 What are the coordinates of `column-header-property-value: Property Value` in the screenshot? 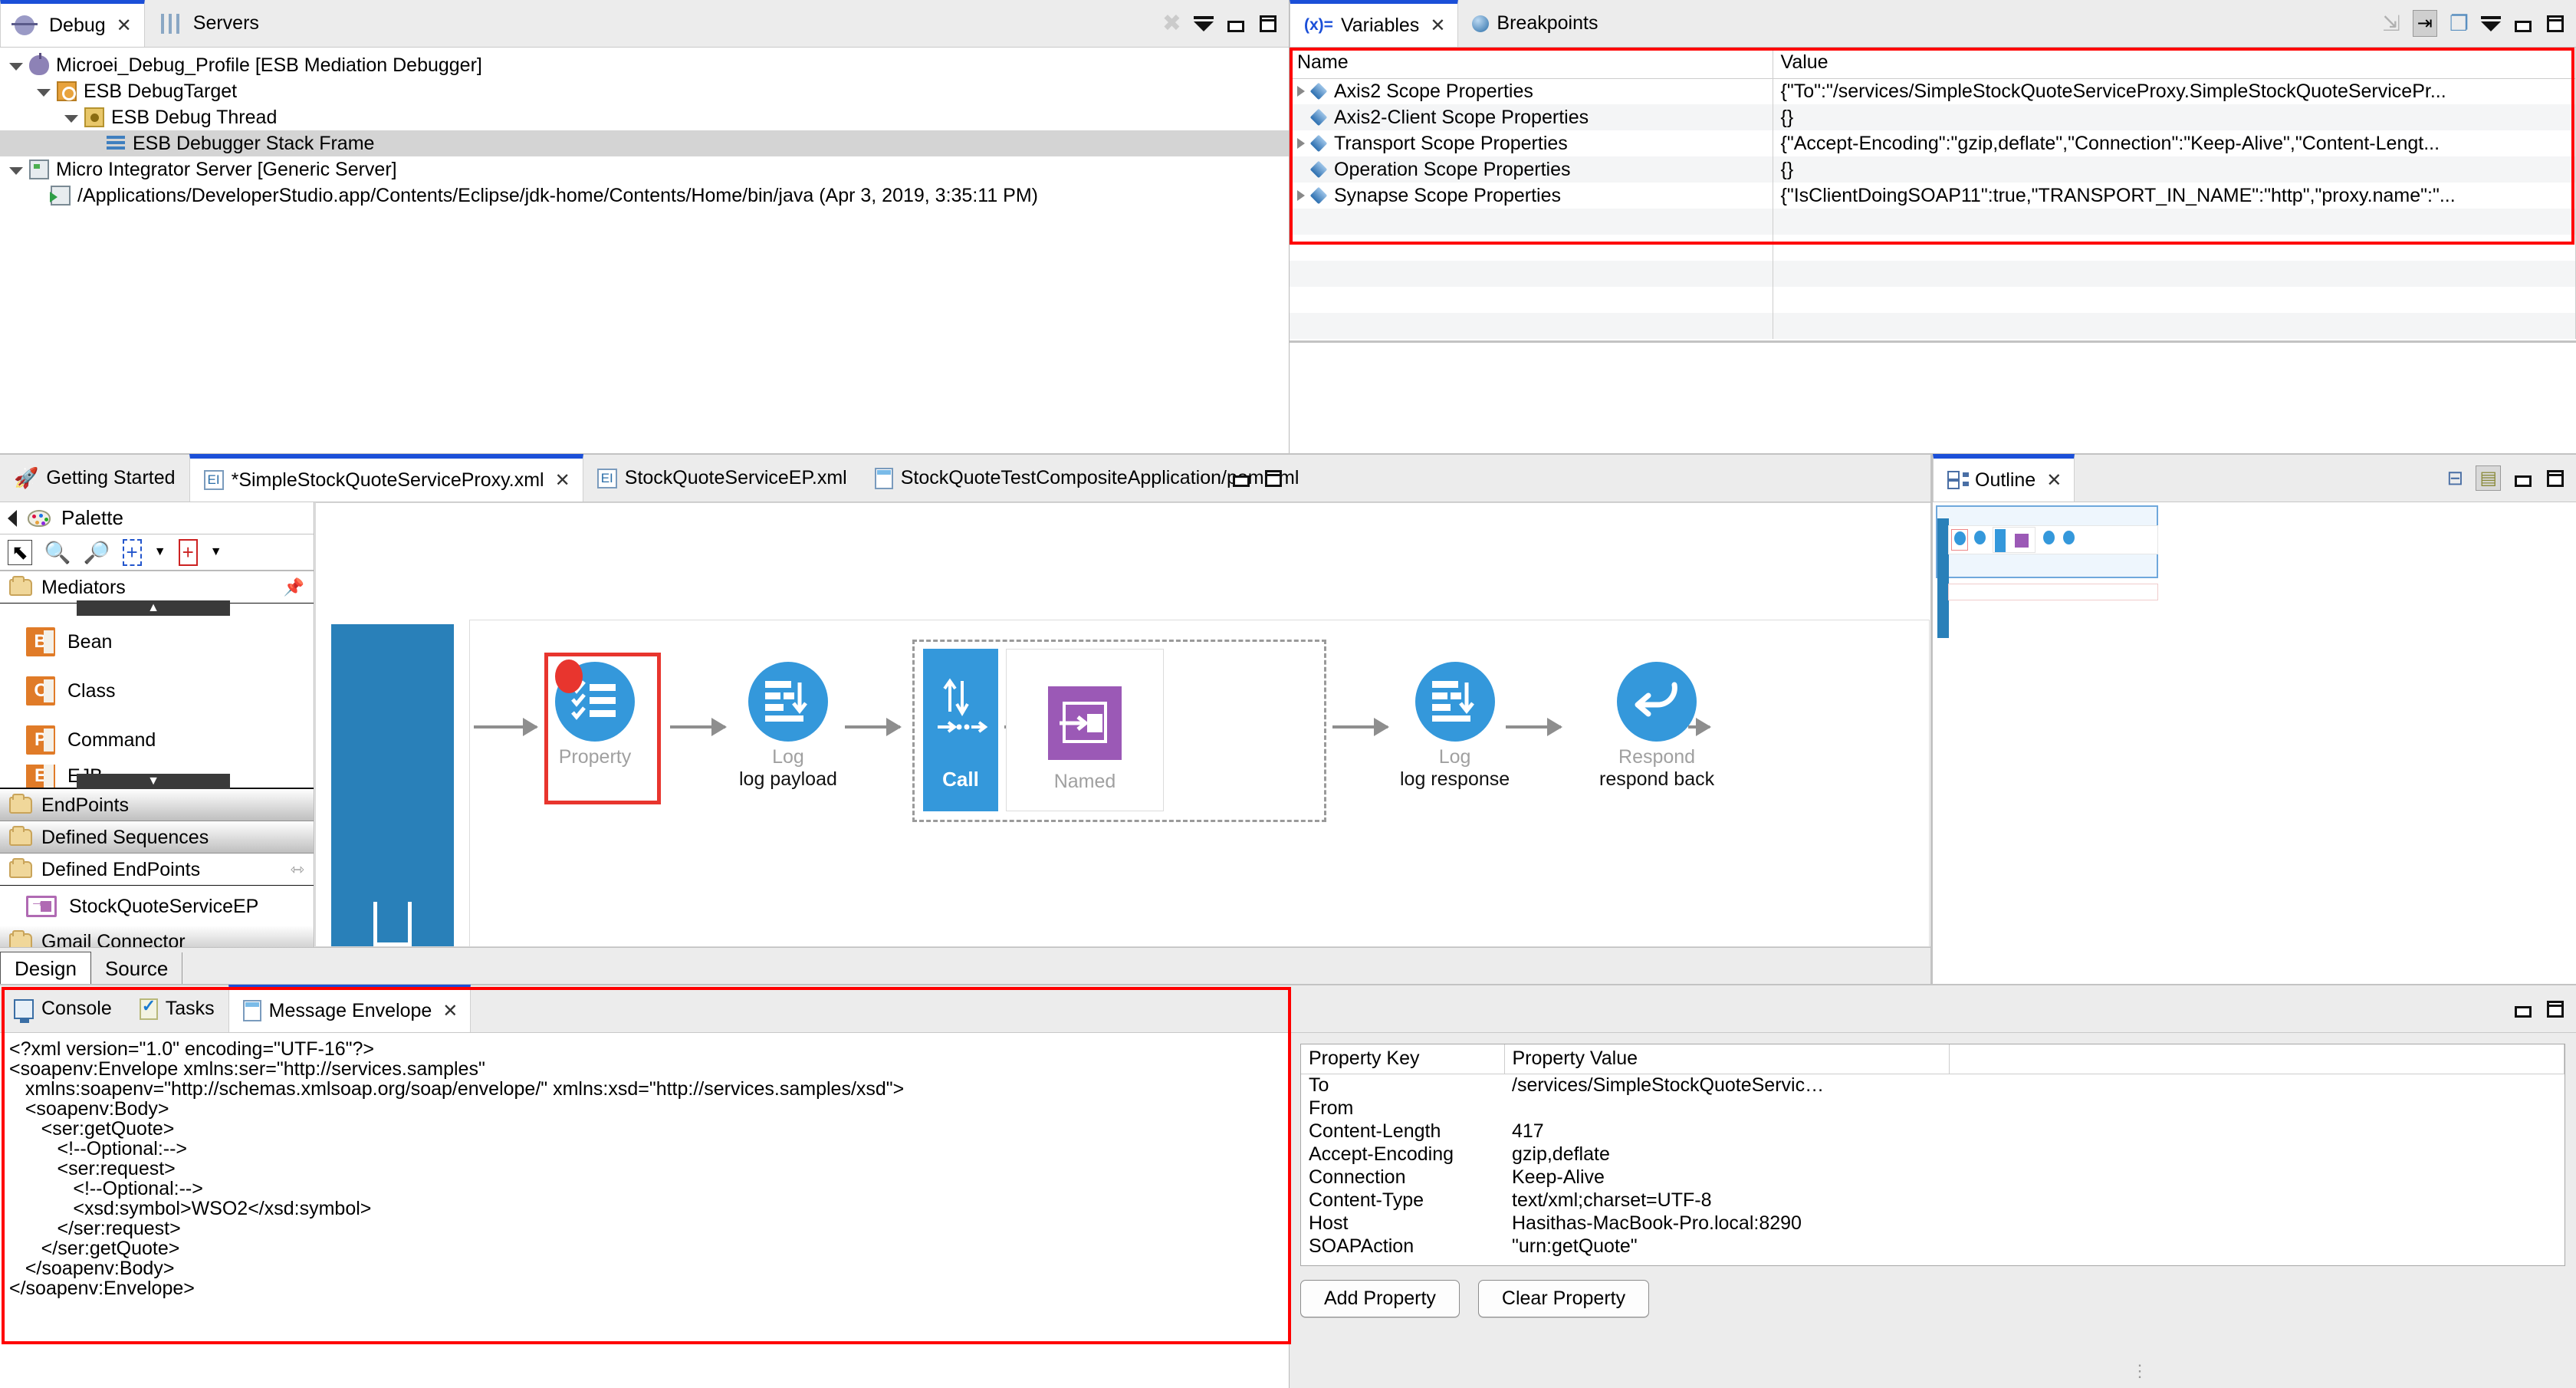 It's located at (1727, 1059).